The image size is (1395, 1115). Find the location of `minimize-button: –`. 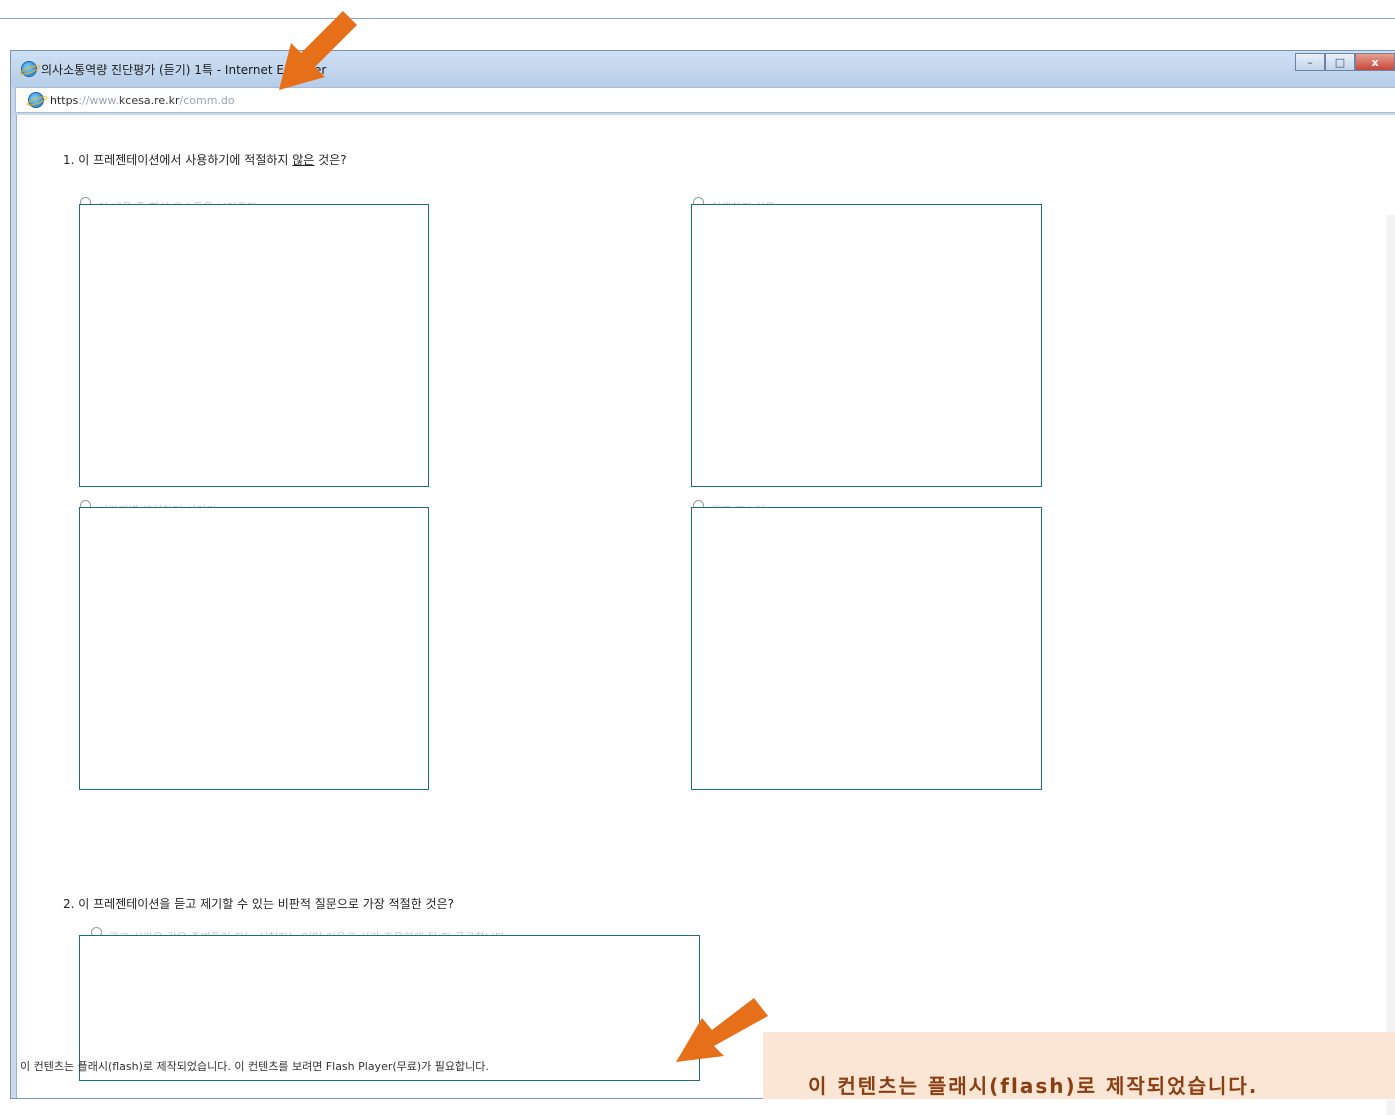

minimize-button: – is located at coordinates (1310, 62).